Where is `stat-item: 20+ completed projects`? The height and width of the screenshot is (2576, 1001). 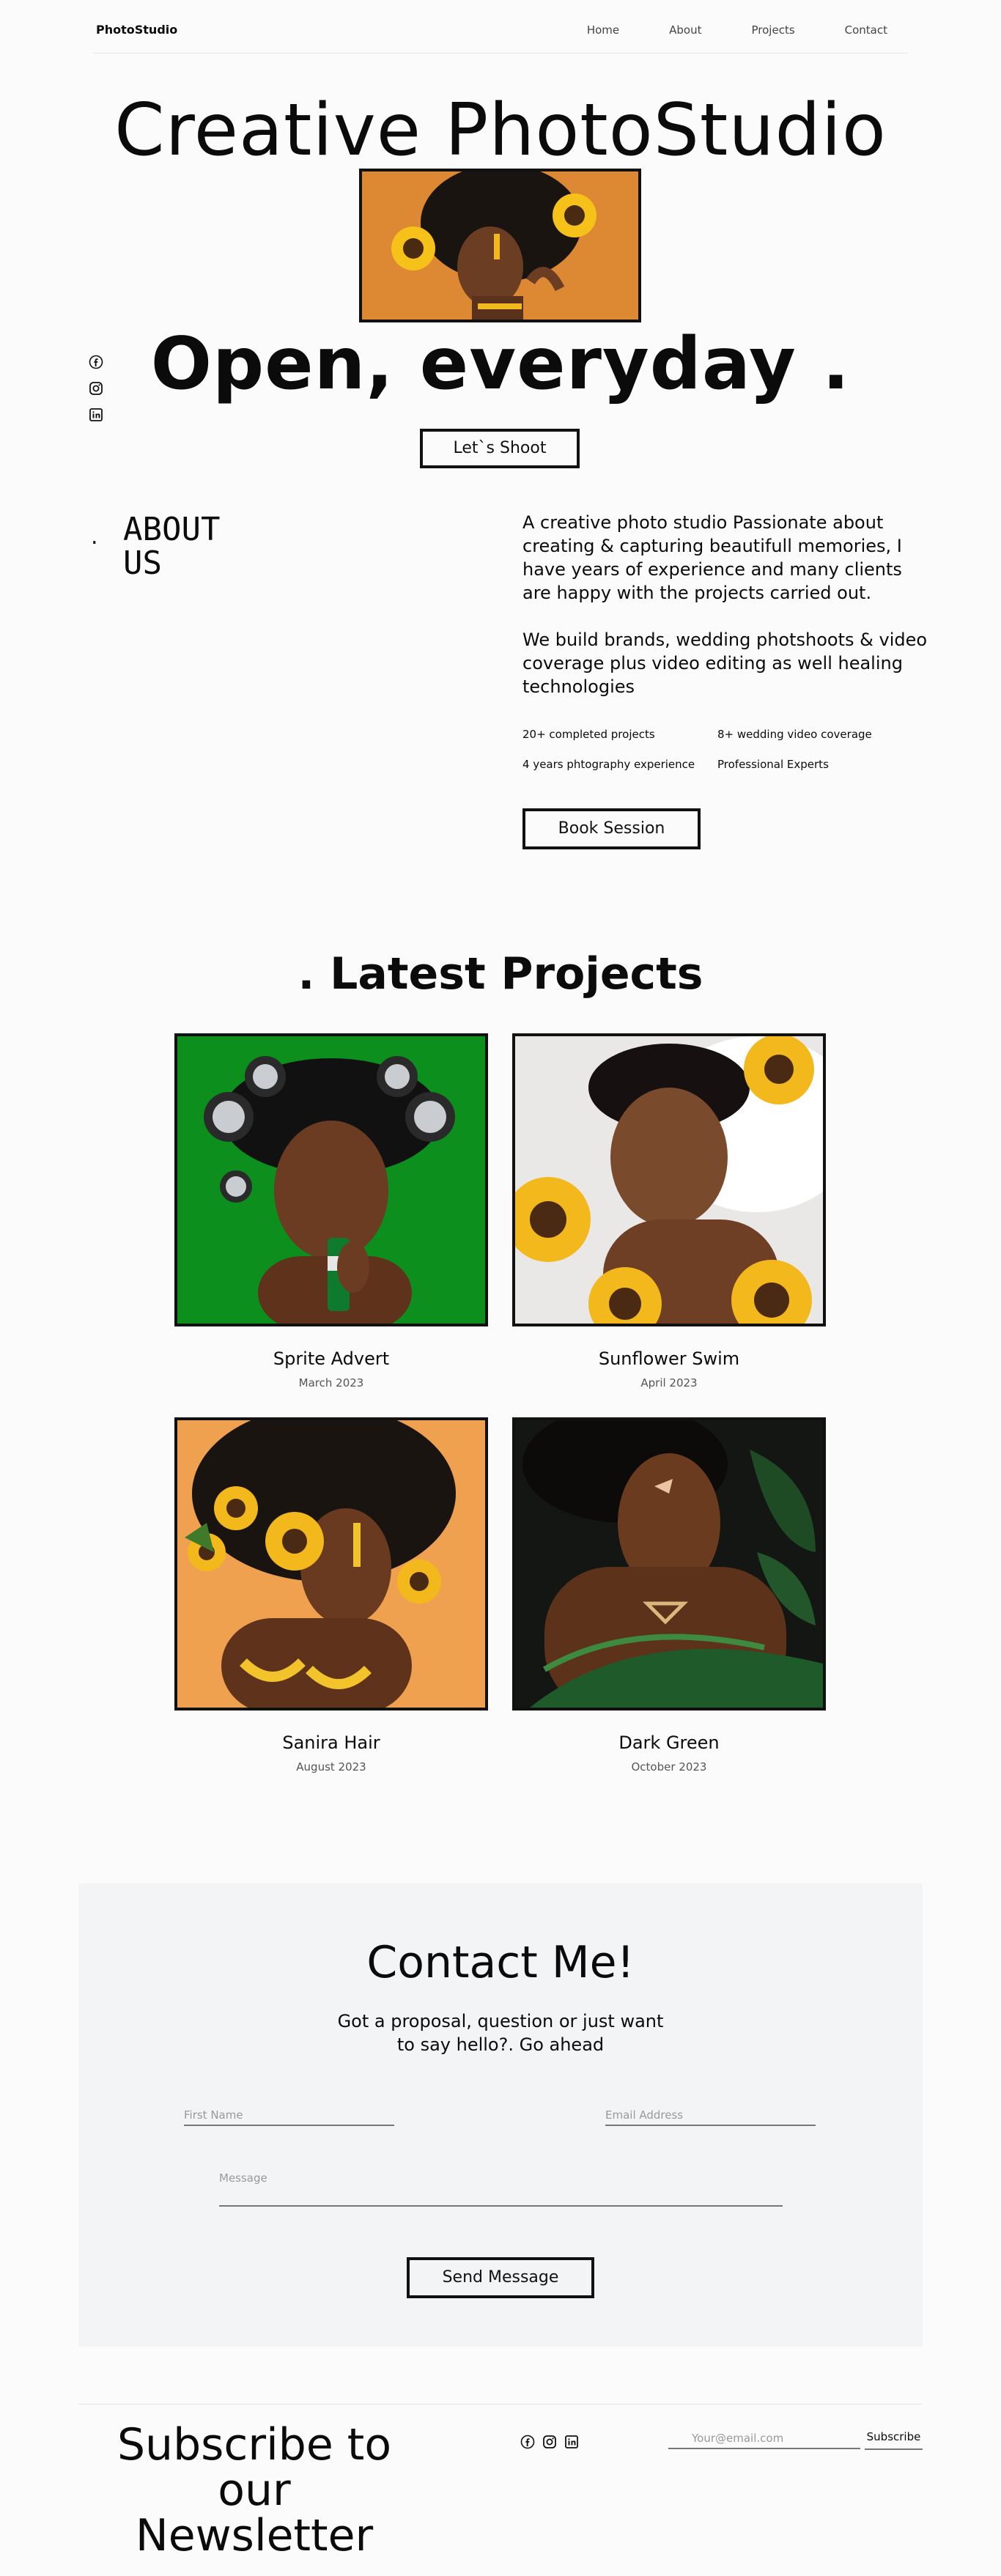
stat-item: 20+ completed projects is located at coordinates (588, 734).